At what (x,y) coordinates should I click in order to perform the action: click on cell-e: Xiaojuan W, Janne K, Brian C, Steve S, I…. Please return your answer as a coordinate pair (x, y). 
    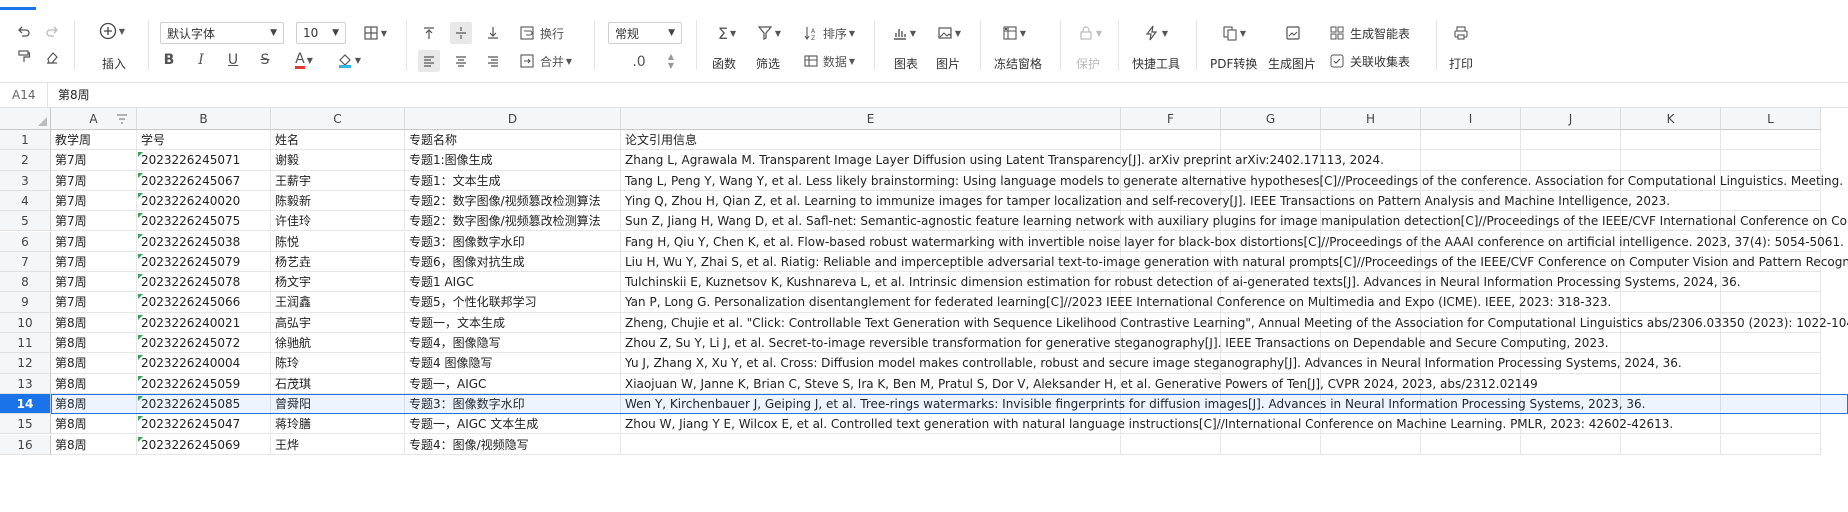
    Looking at the image, I should click on (1079, 383).